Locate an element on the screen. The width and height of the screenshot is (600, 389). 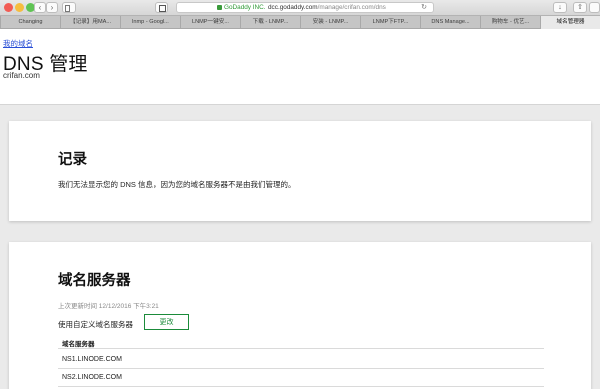
share-icon: ⇧ is located at coordinates (580, 7).